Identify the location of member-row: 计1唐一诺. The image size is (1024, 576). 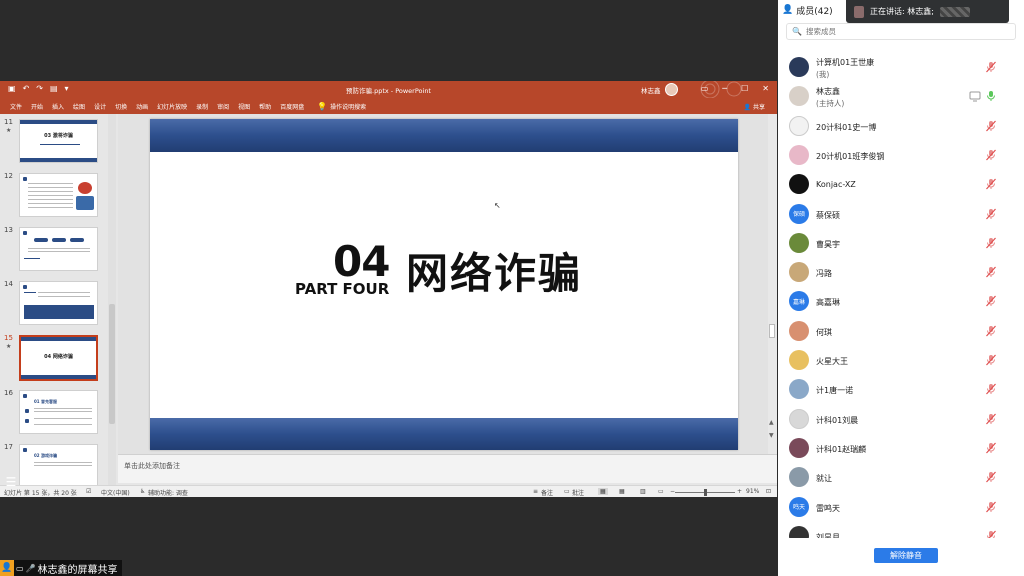
(901, 389).